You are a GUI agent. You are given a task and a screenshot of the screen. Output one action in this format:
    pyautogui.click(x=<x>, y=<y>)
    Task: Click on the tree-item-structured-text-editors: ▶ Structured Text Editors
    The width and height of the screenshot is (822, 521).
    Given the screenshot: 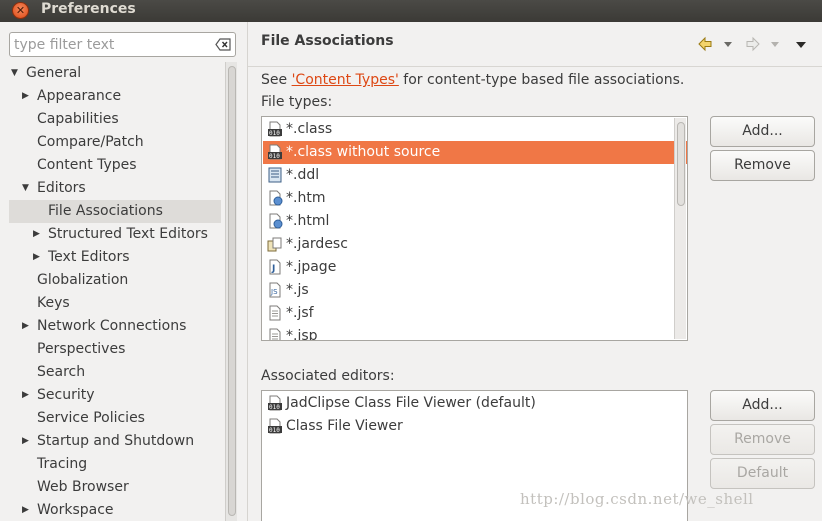 What is the action you would take?
    pyautogui.click(x=111, y=234)
    